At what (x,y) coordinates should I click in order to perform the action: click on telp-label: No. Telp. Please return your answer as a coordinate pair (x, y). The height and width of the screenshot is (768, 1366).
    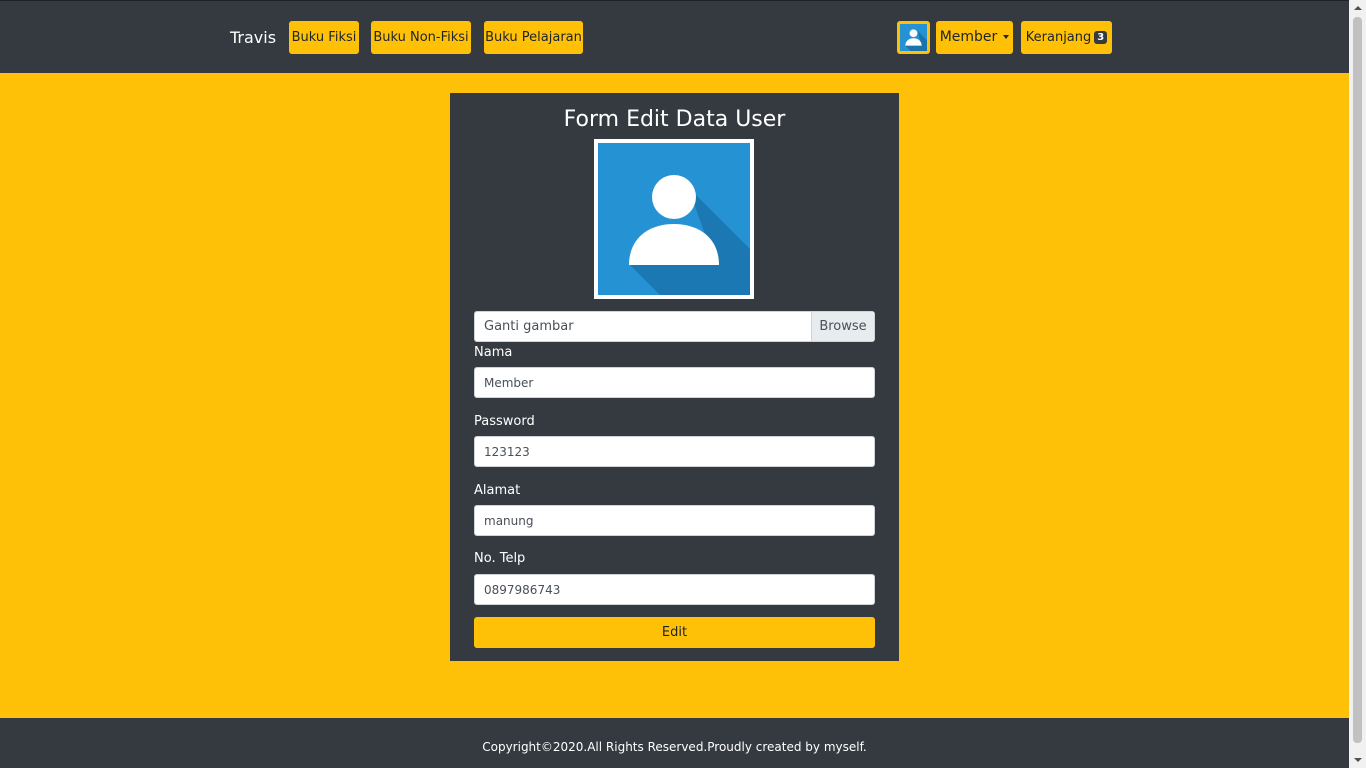
    Looking at the image, I should click on (500, 558).